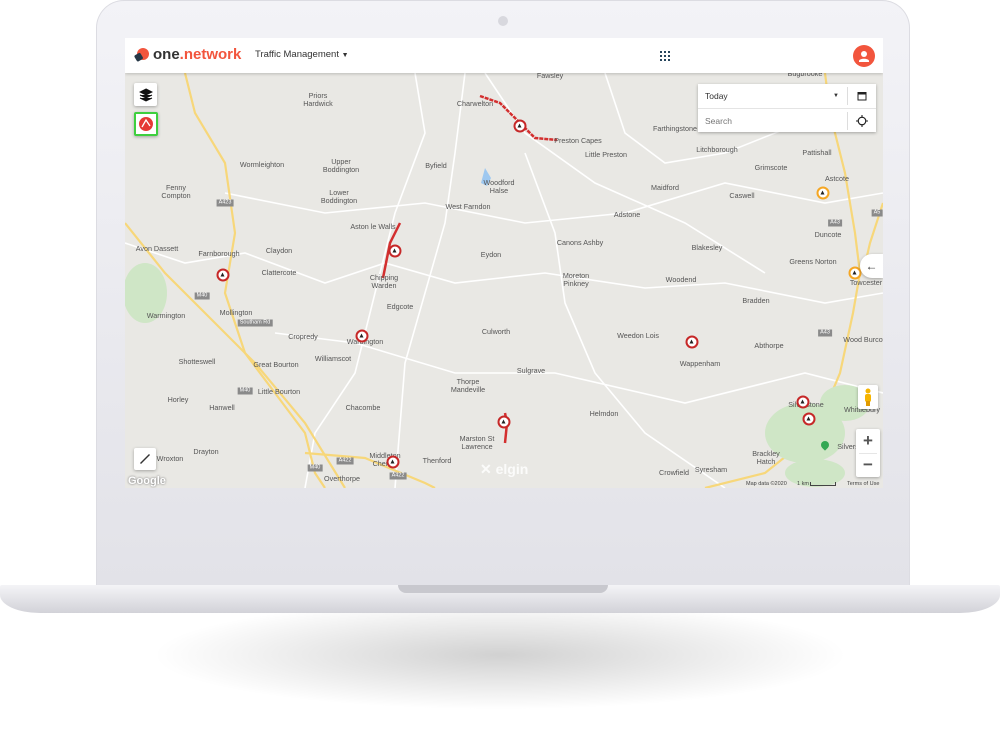 The height and width of the screenshot is (730, 1000). I want to click on date-select: Today ▼, so click(772, 96).